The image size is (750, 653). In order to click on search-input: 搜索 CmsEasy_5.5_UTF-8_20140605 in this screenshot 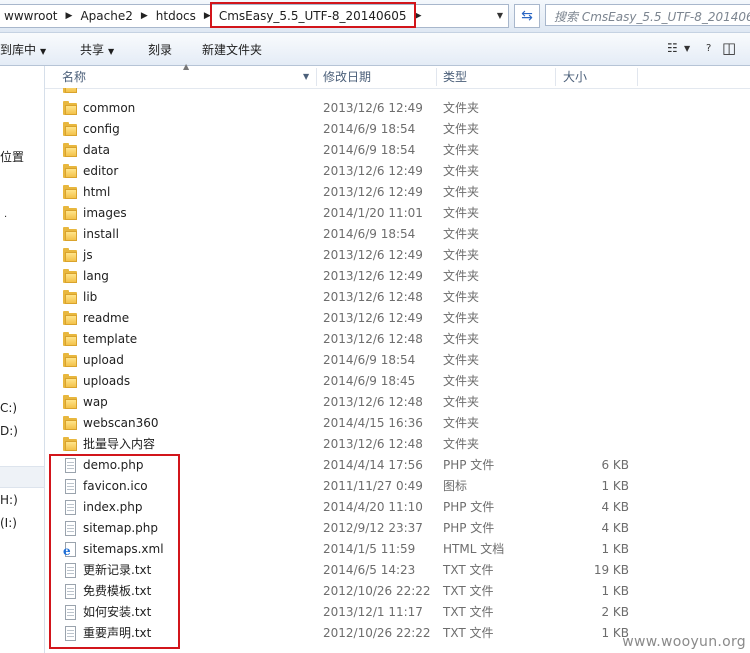, I will do `click(647, 15)`.